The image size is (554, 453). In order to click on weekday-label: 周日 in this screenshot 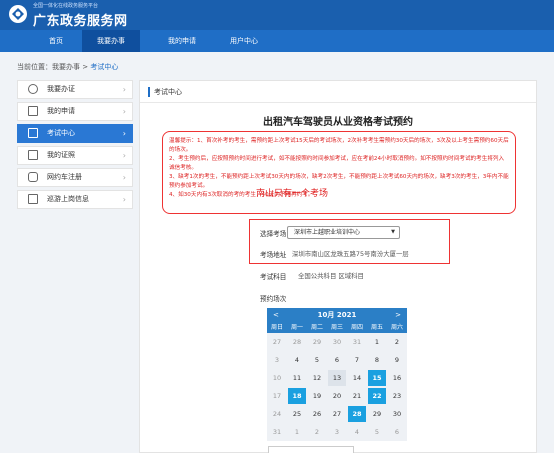, I will do `click(276, 327)`.